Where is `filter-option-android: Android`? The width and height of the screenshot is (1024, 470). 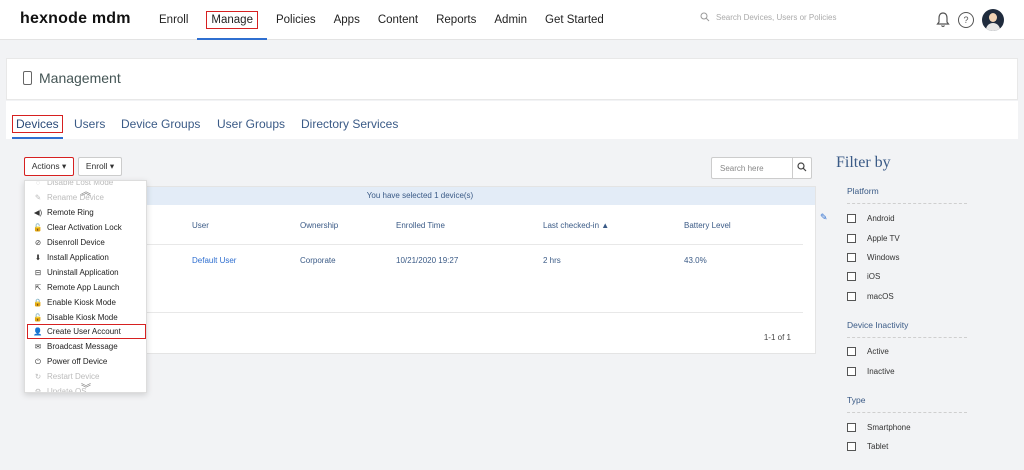 filter-option-android: Android is located at coordinates (871, 218).